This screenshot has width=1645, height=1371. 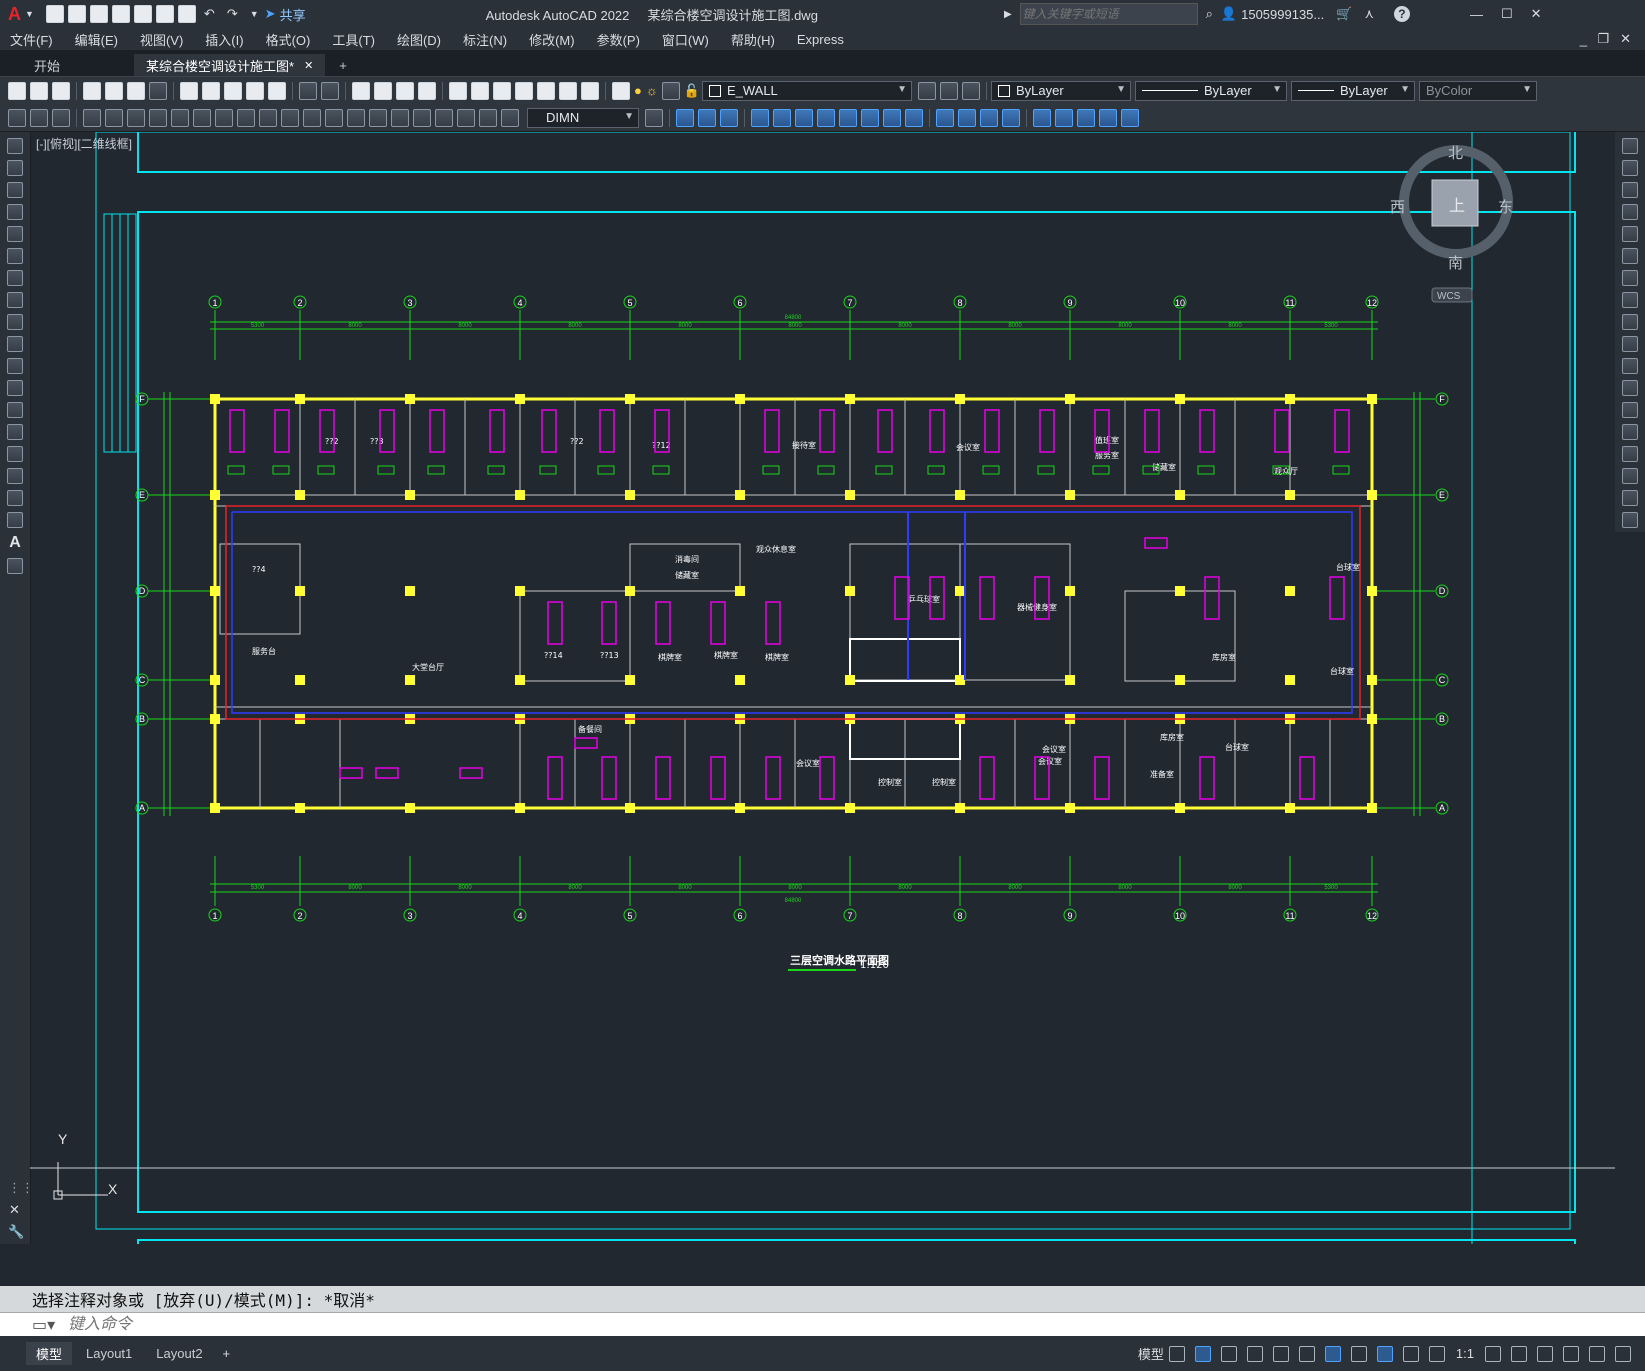 I want to click on add-selected-icon, so click(x=15, y=566).